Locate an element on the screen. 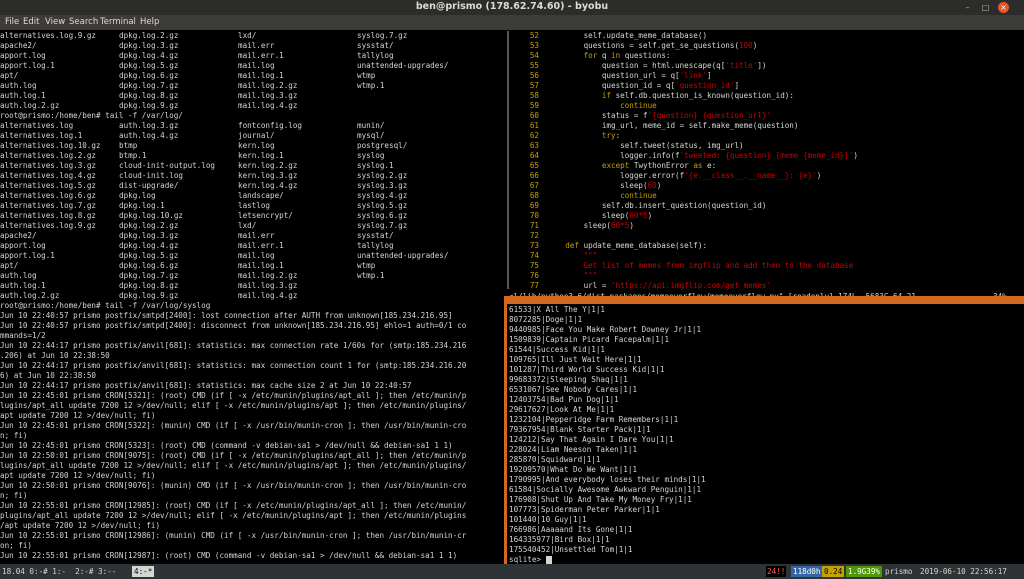  file-name: dpkg.log.10.gz is located at coordinates (151, 215).